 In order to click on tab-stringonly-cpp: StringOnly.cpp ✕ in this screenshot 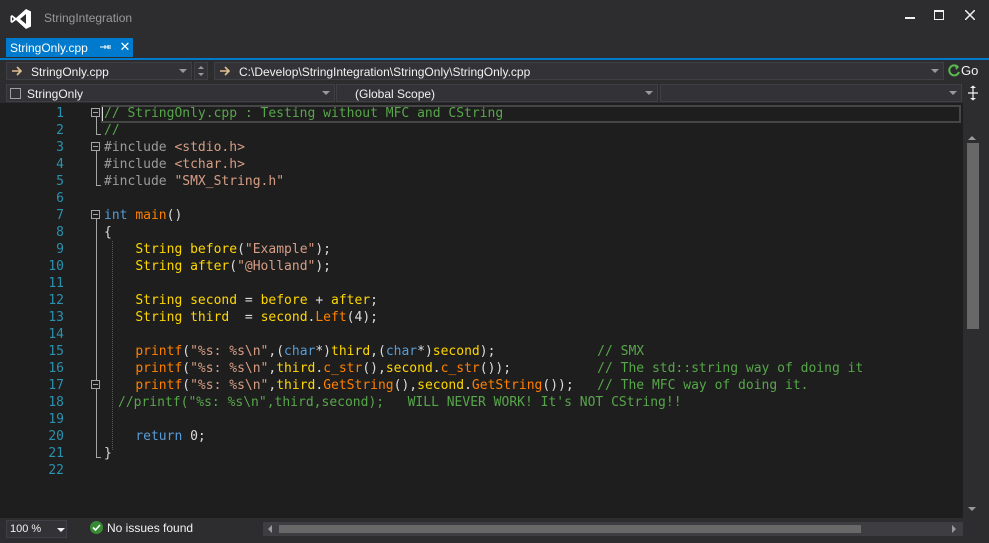, I will do `click(69, 47)`.